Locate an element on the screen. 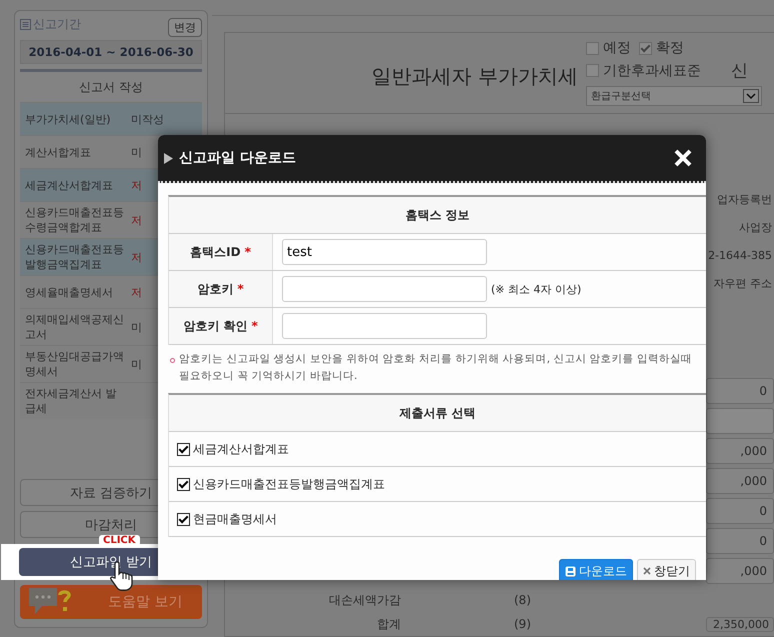 This screenshot has height=637, width=774. info-cell-text: 2-1644-385 is located at coordinates (740, 256).